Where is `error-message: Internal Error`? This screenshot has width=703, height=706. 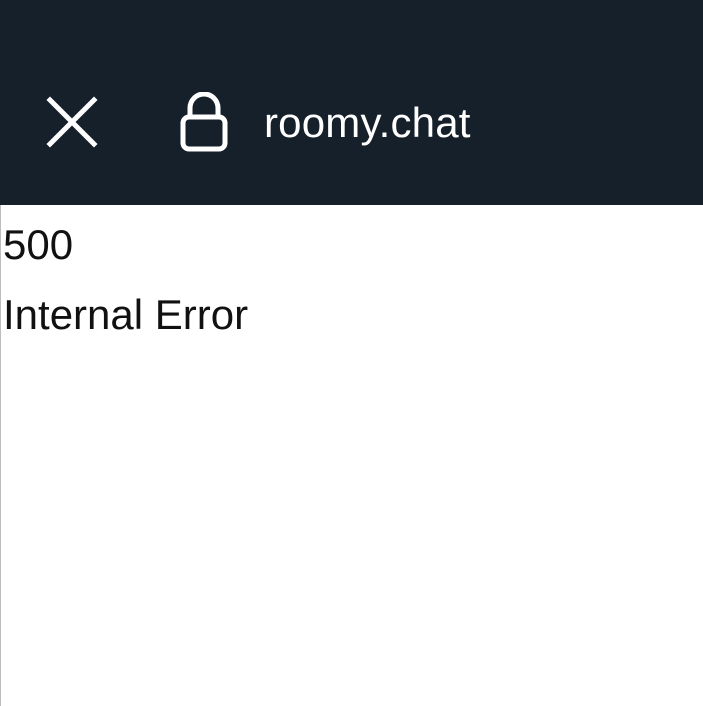 error-message: Internal Error is located at coordinates (126, 314).